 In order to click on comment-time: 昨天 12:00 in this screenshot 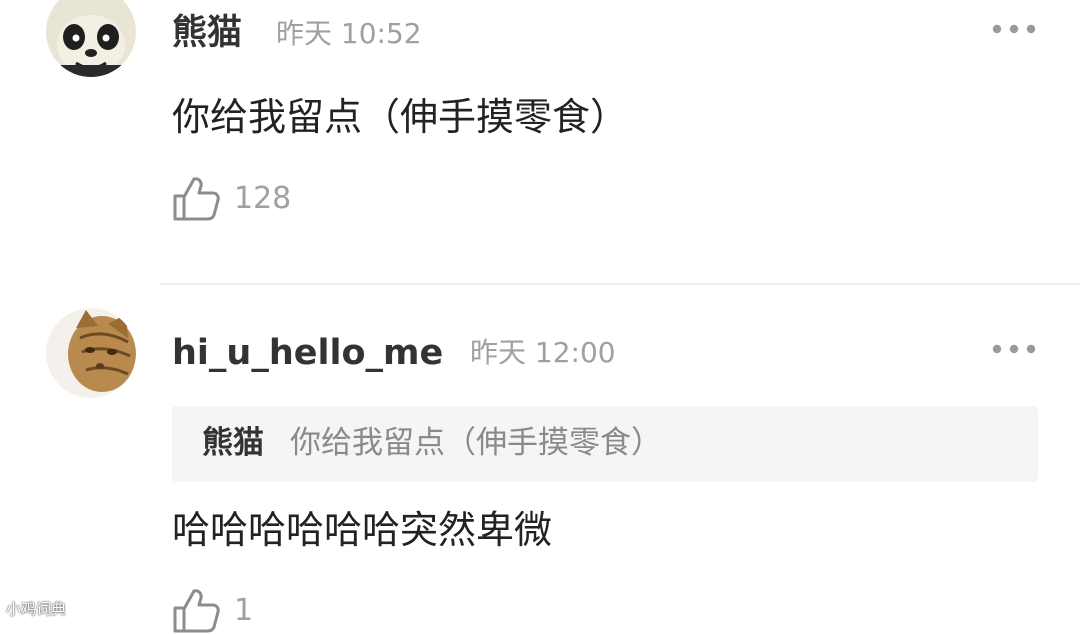, I will do `click(543, 352)`.